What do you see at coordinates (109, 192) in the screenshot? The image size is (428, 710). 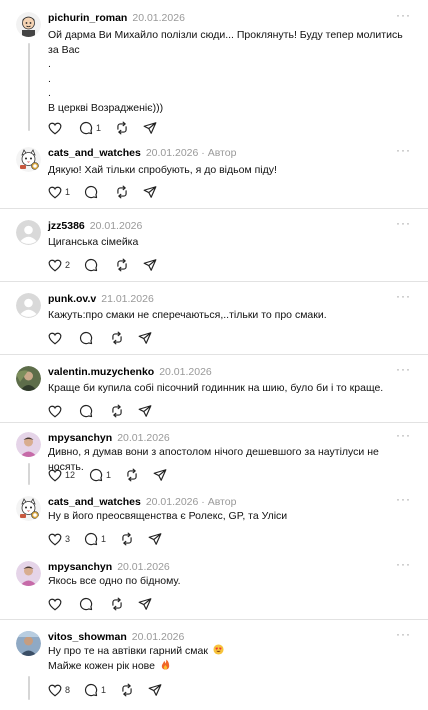 I see `action-bar: 1` at bounding box center [109, 192].